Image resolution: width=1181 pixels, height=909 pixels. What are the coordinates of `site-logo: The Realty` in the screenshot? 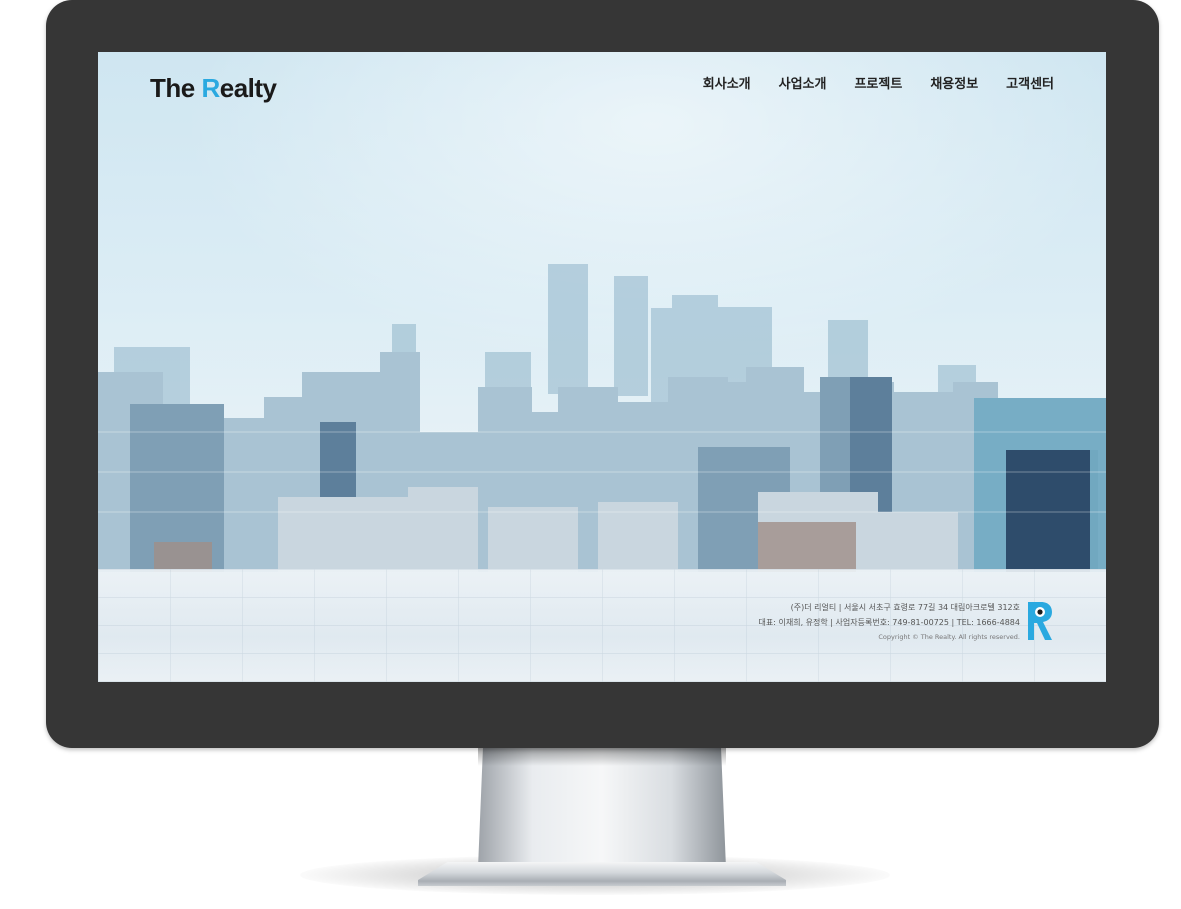 It's located at (213, 88).